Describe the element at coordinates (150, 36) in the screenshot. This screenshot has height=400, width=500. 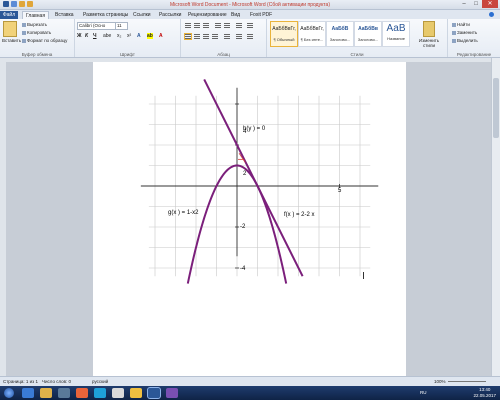
I see `highlight-button: ab` at that location.